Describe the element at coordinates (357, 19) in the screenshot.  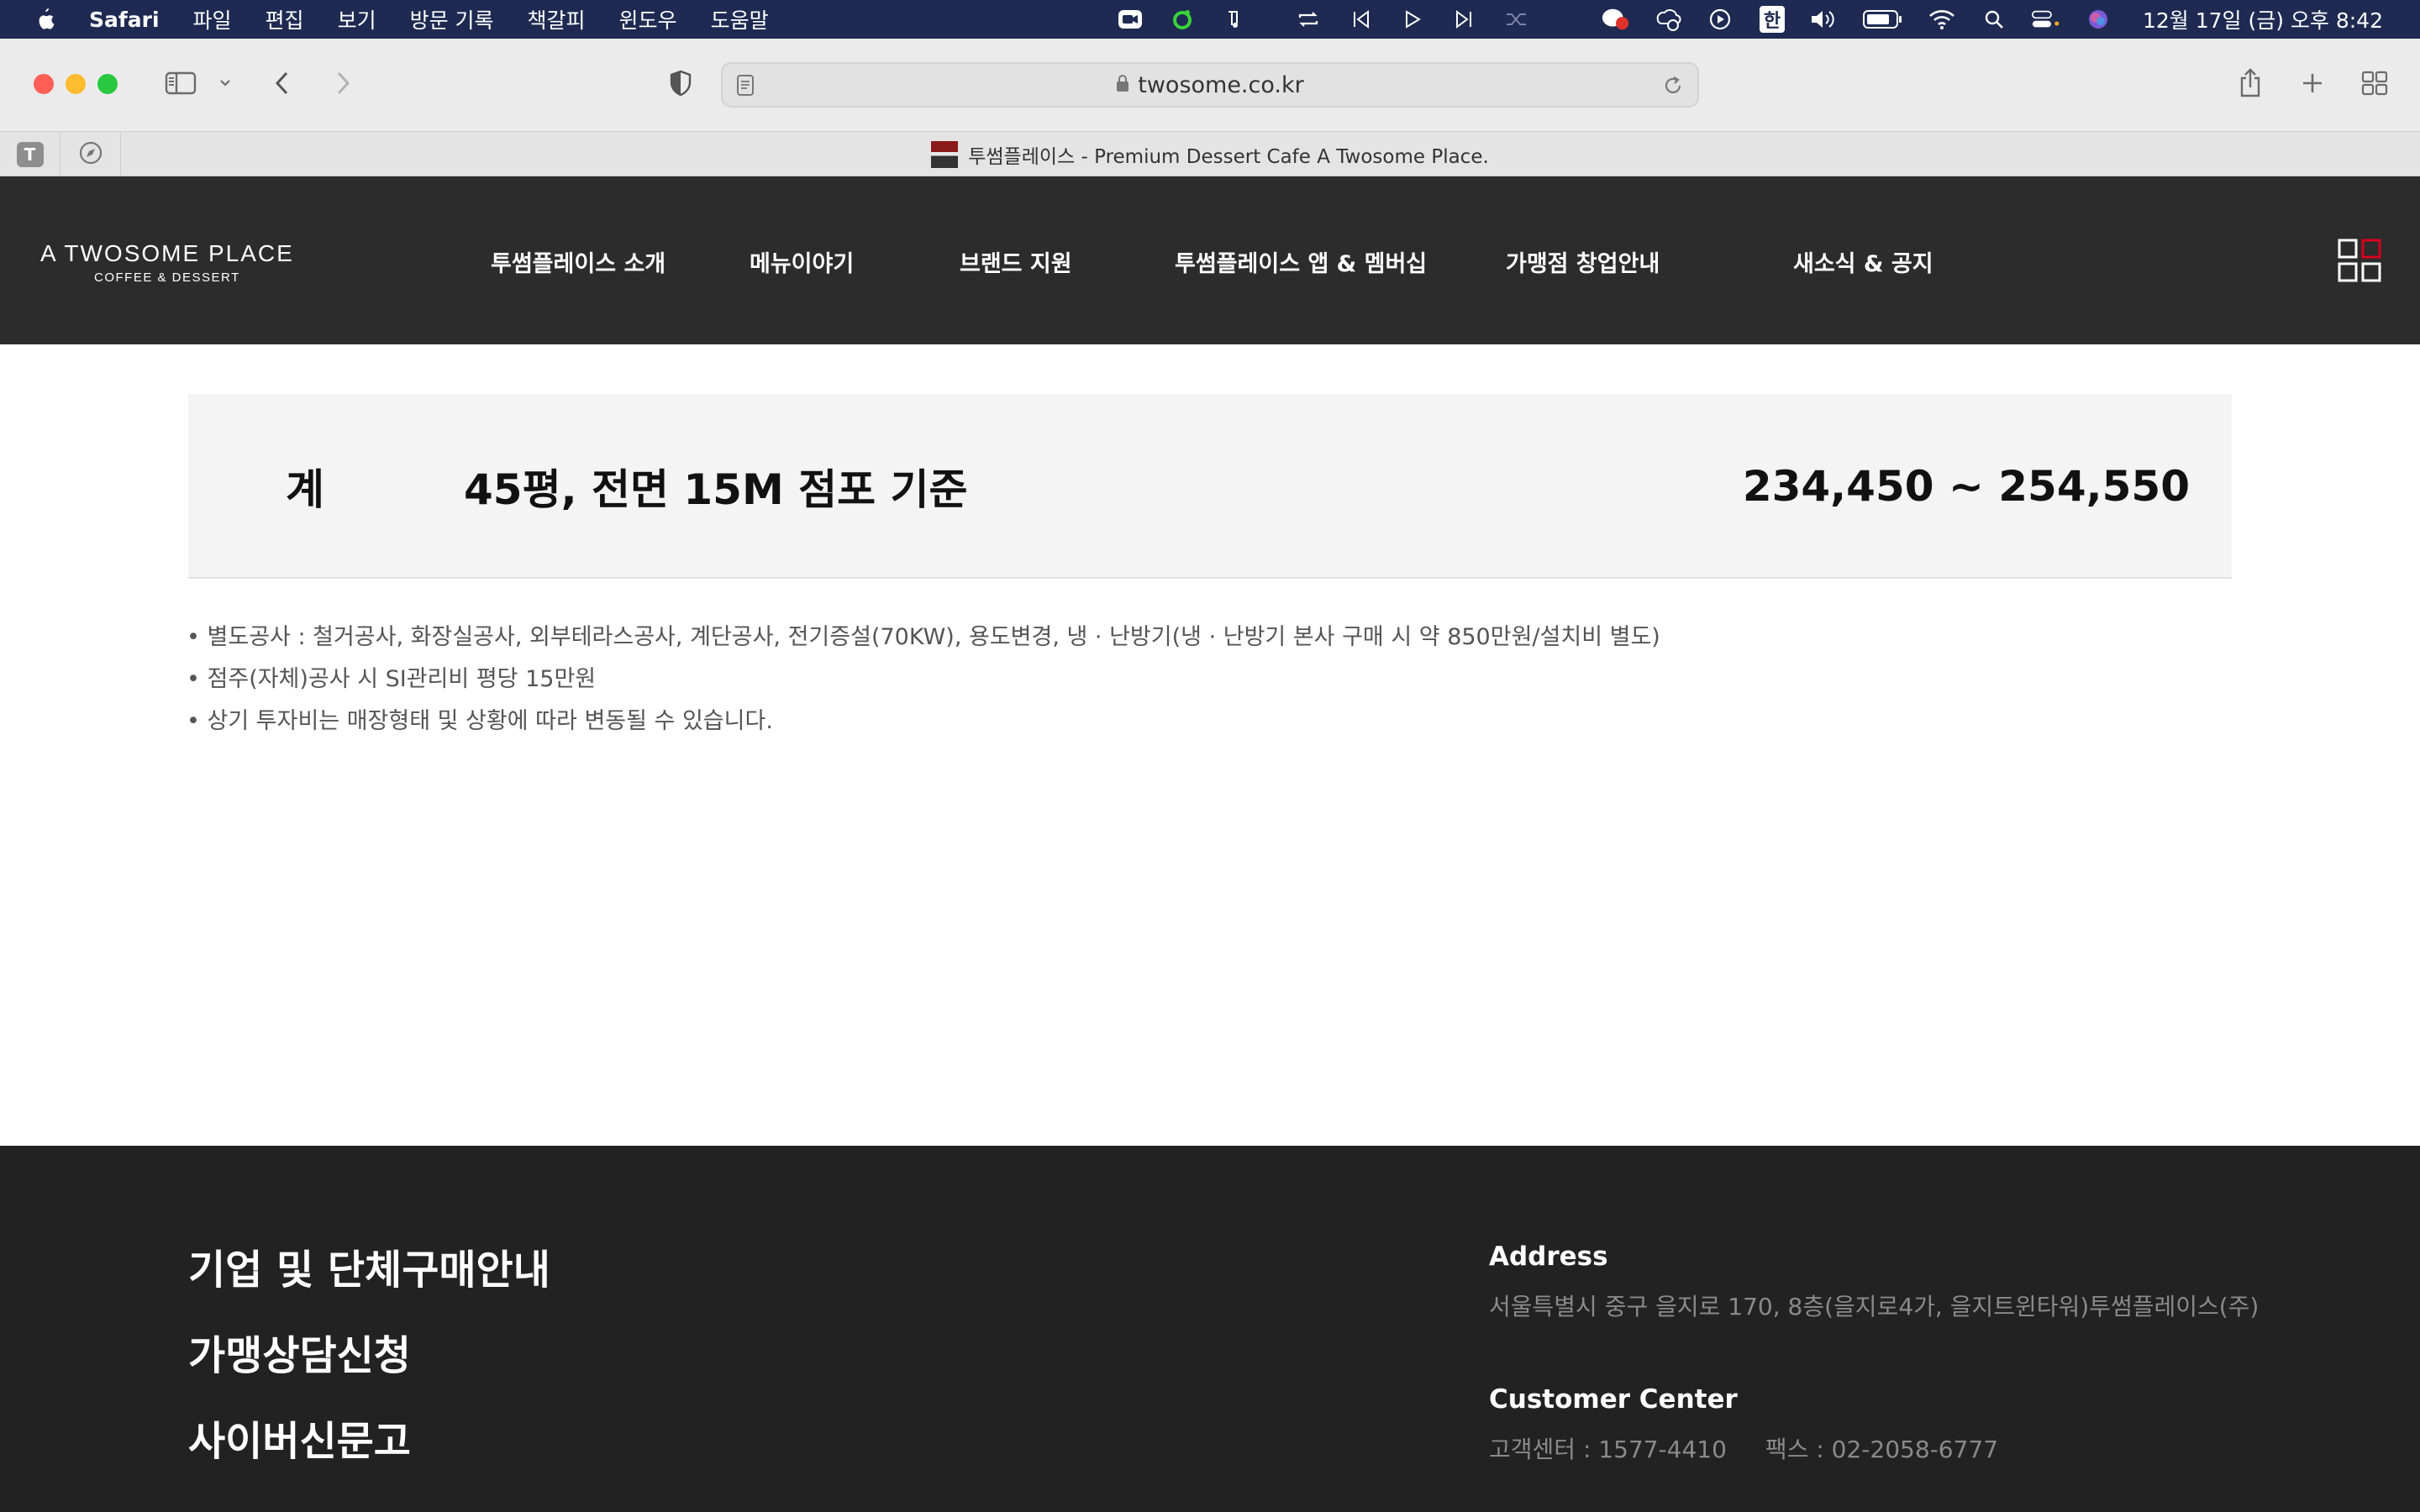
I see `menu-view: 보기` at that location.